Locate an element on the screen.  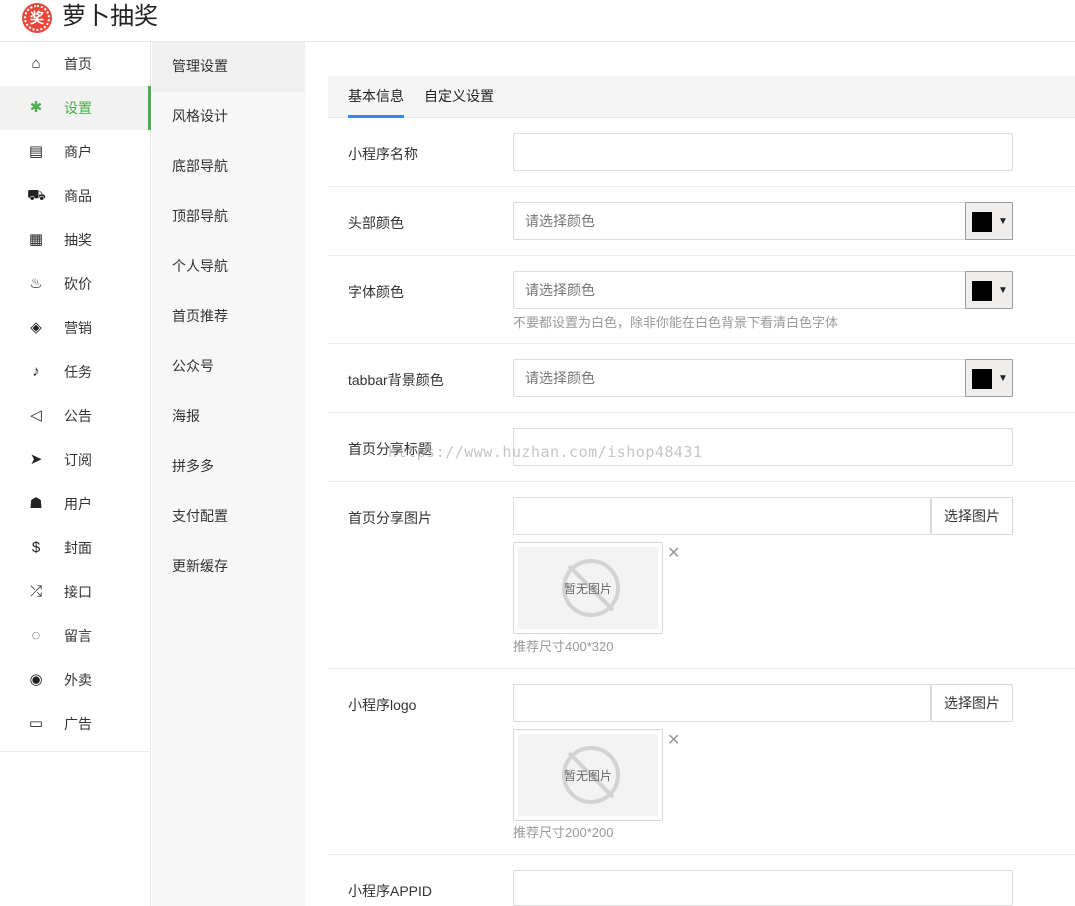
header-color-label: 头部颜色 is located at coordinates (376, 223).